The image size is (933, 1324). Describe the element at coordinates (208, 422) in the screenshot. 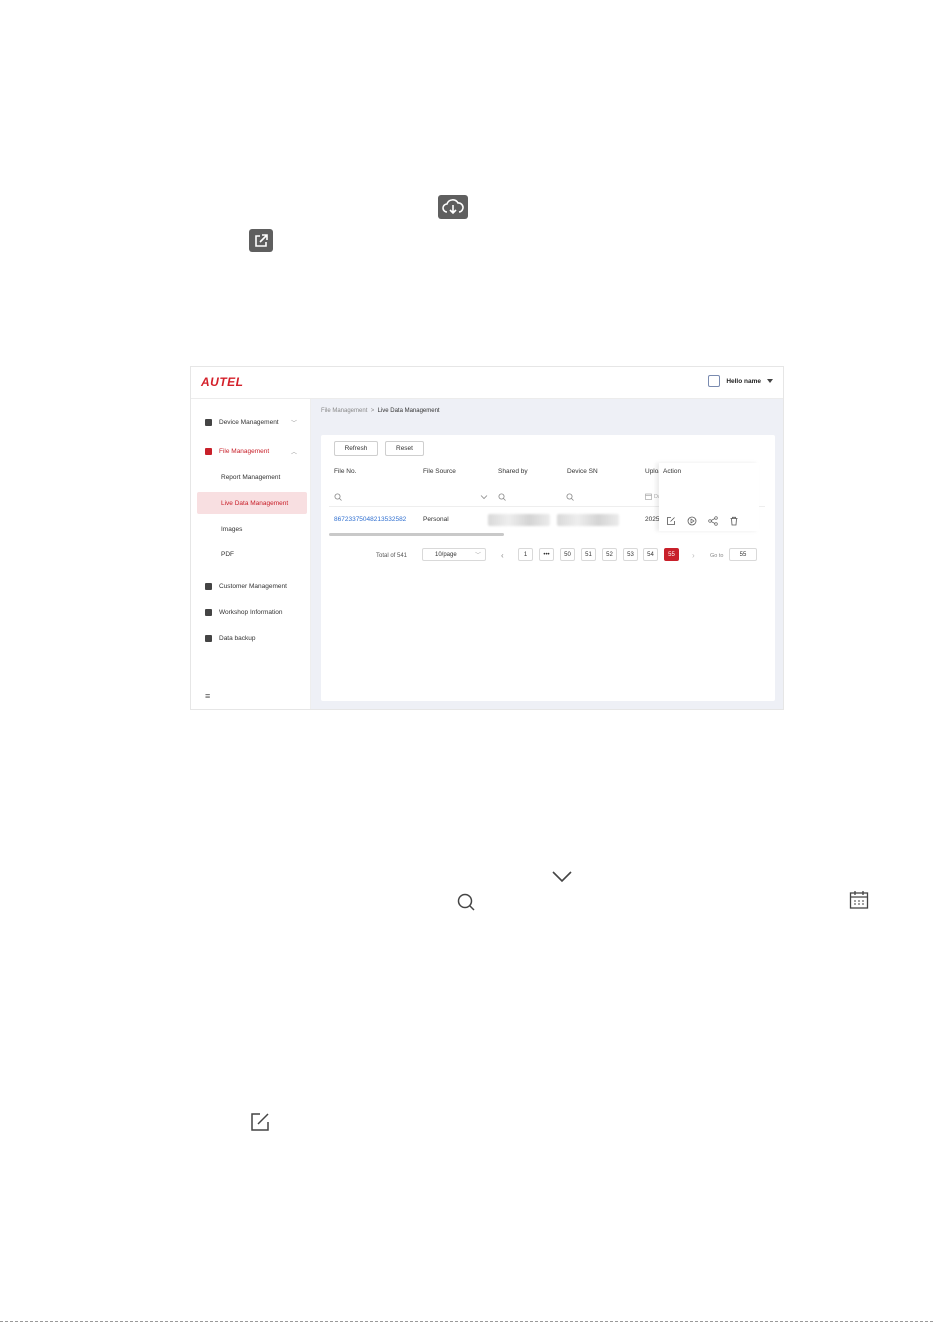

I see `device-icon` at that location.